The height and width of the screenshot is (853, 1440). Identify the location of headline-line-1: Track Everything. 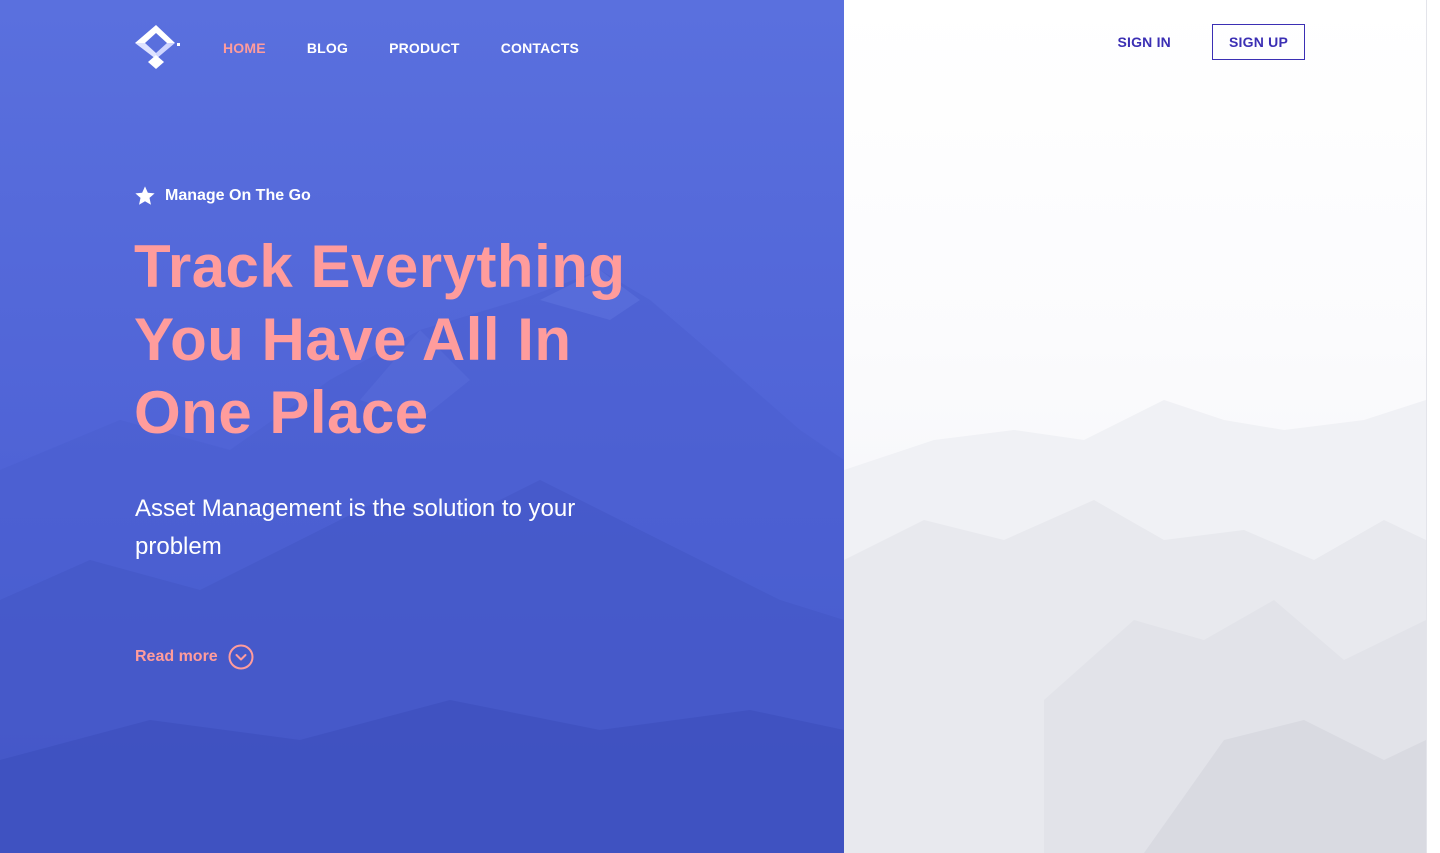
(380, 266).